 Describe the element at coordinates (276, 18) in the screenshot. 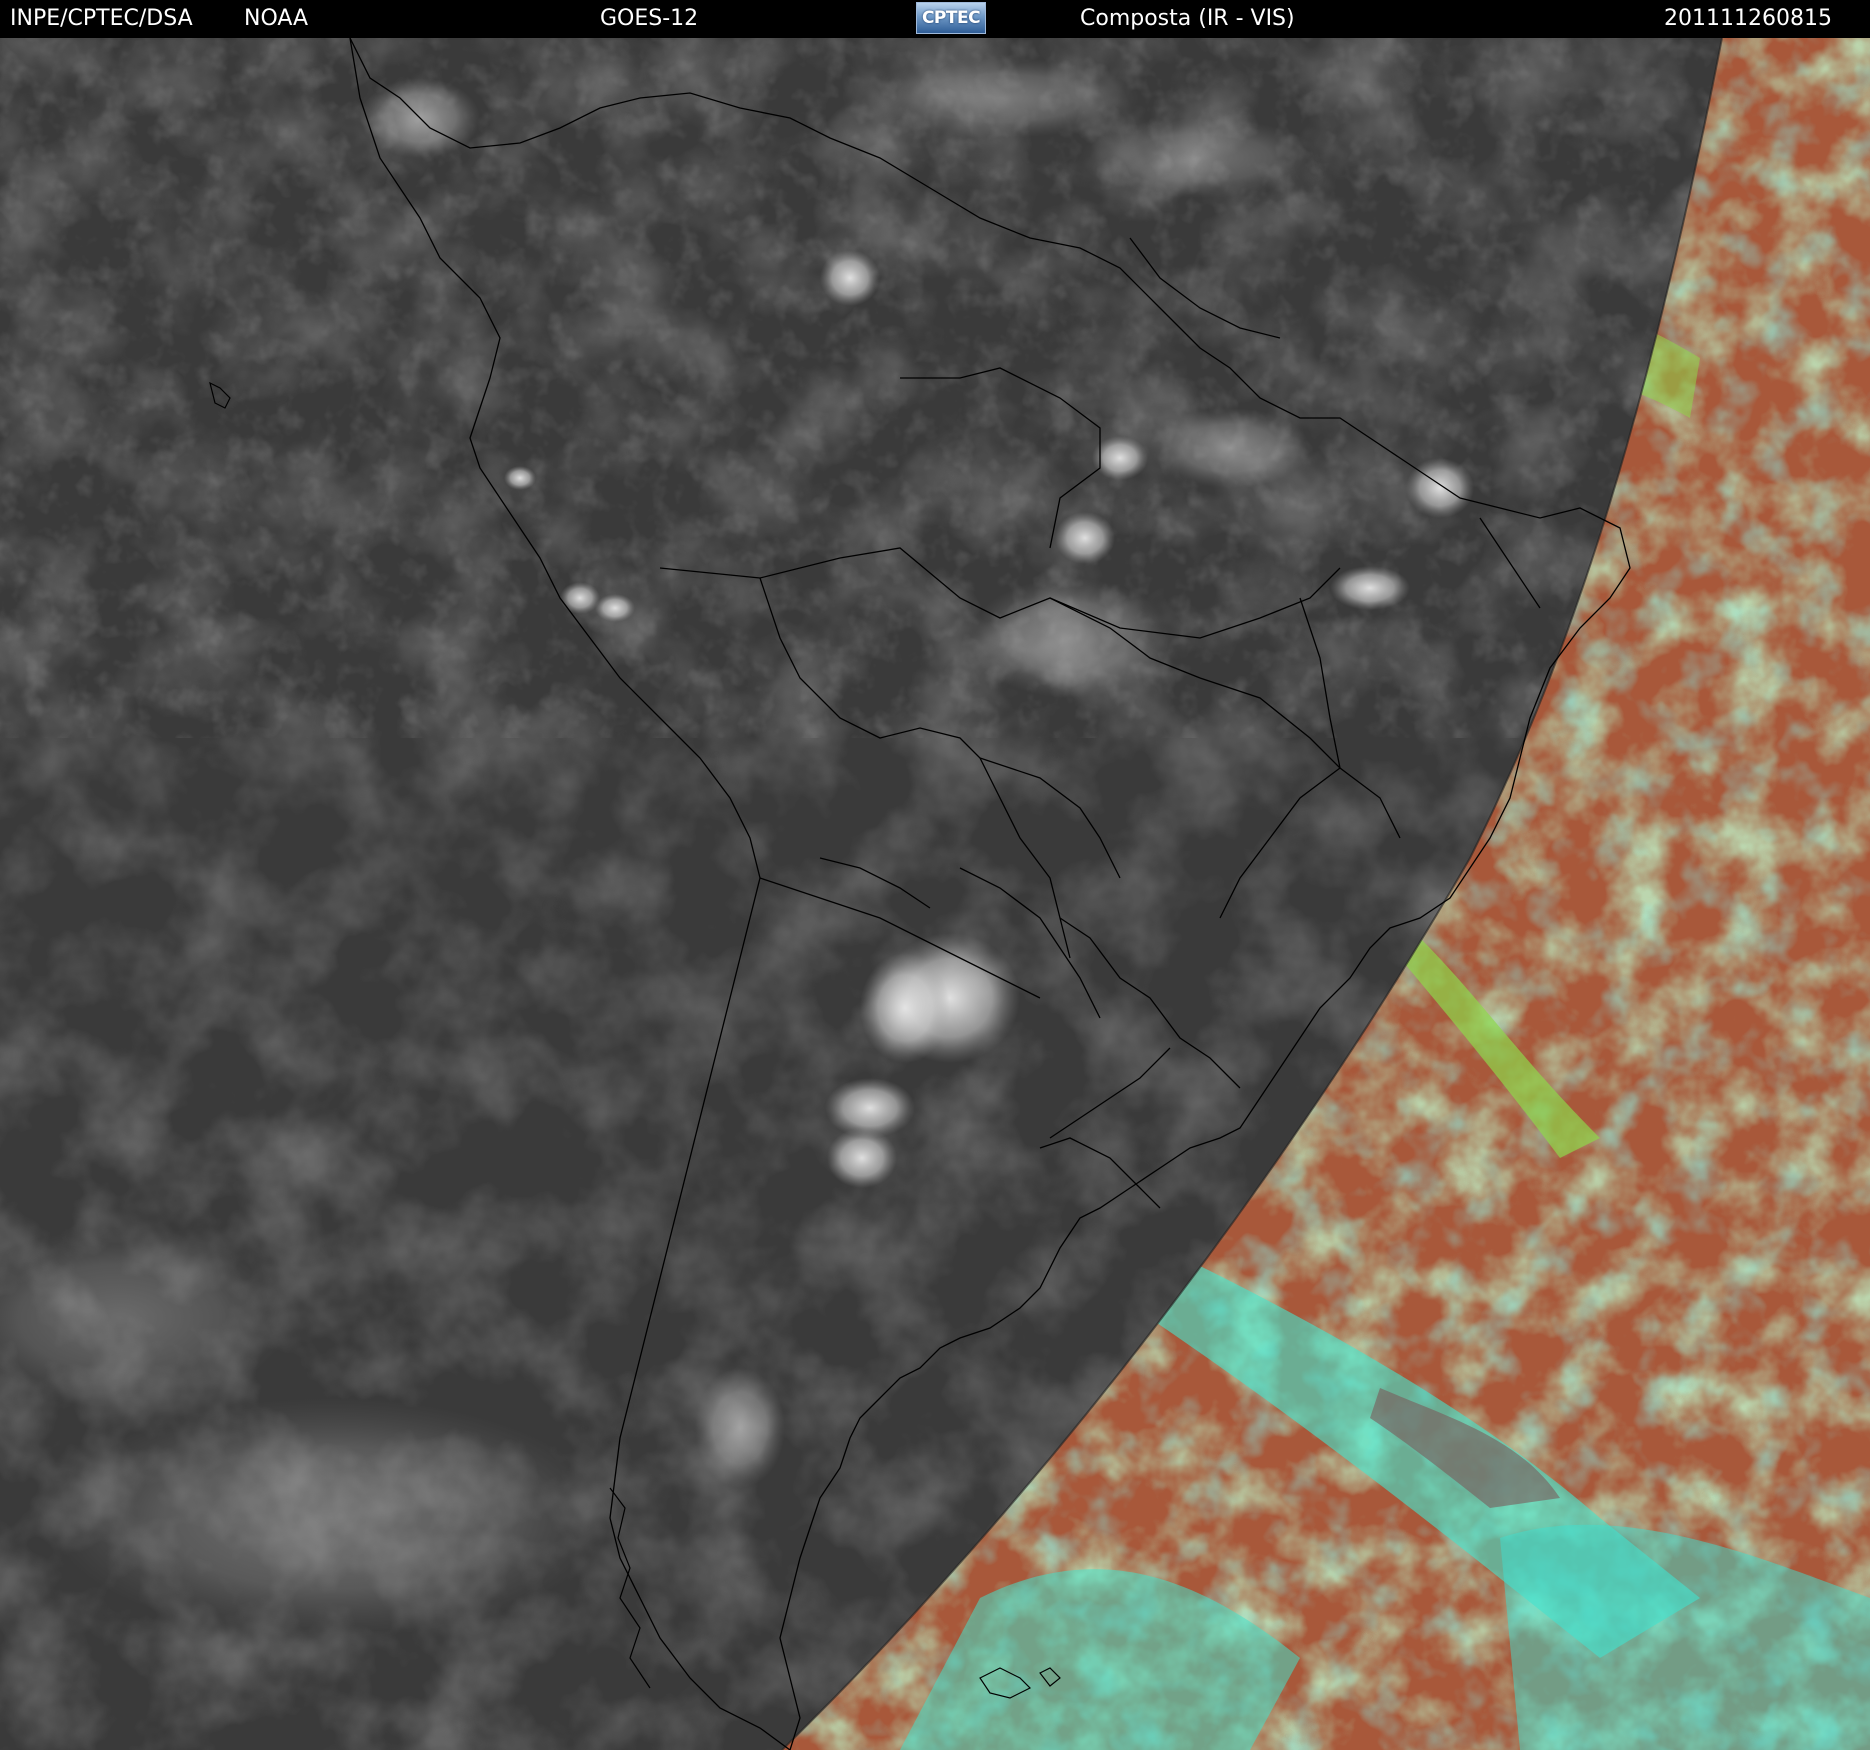

I see `agency-label: NOAA` at that location.